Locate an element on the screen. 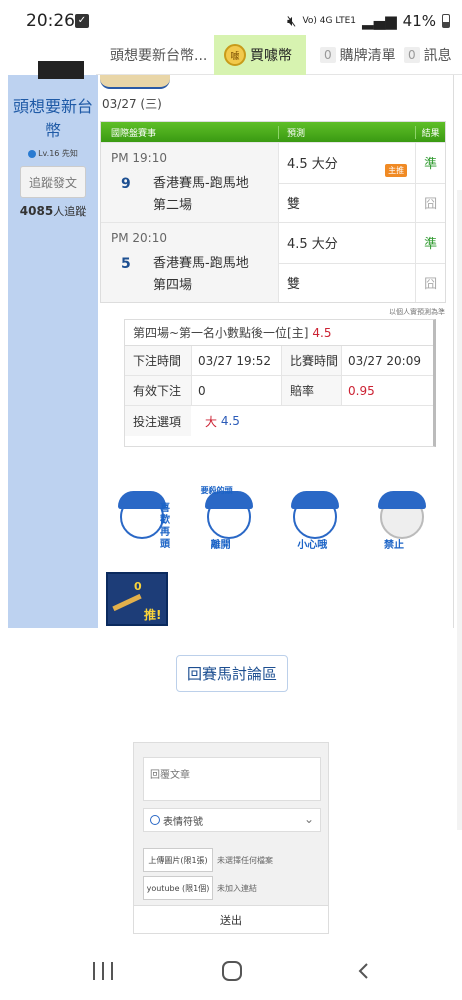  match-time: 03/27 20:09 is located at coordinates (387, 360).